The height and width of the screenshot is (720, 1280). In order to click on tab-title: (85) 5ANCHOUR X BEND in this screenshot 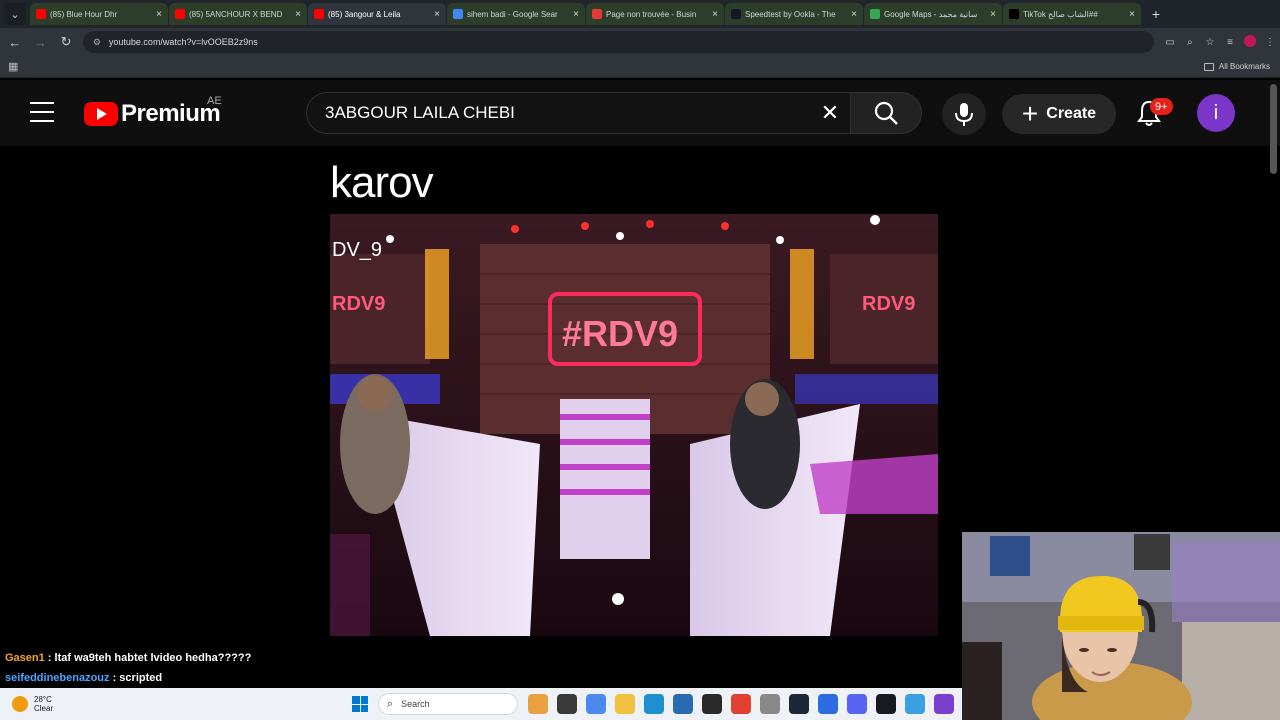, I will do `click(236, 14)`.